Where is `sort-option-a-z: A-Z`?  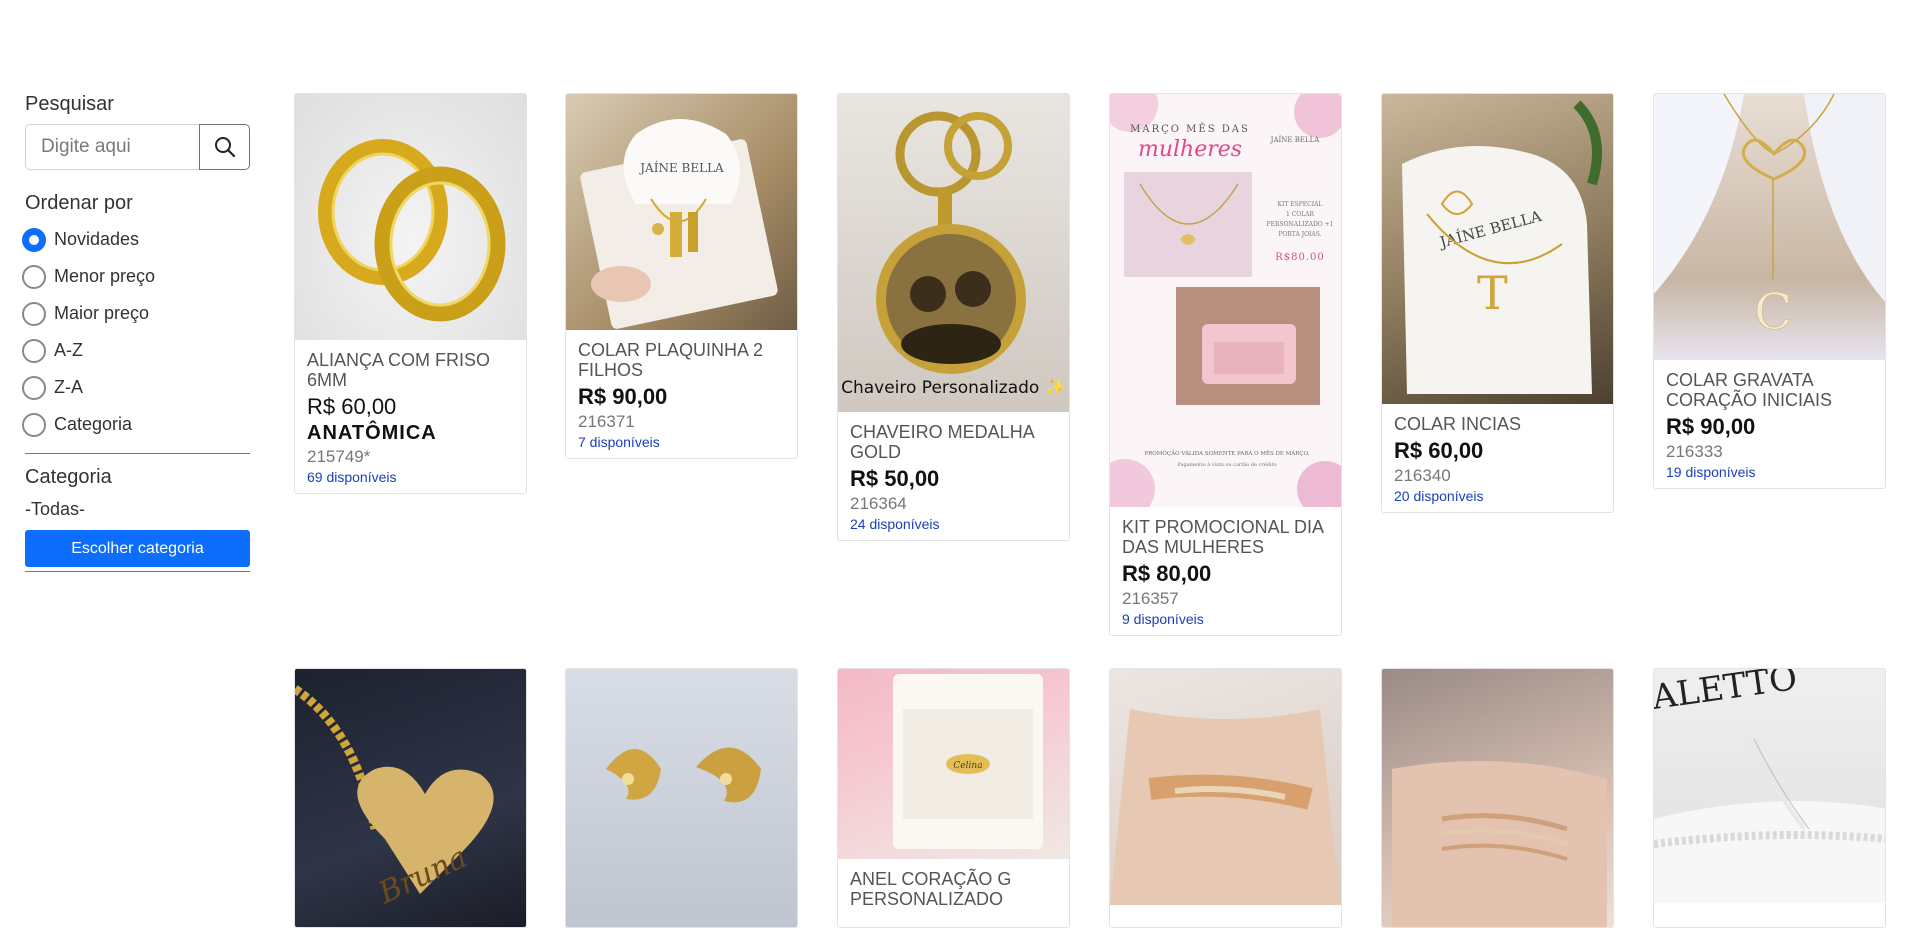 sort-option-a-z: A-Z is located at coordinates (136, 350).